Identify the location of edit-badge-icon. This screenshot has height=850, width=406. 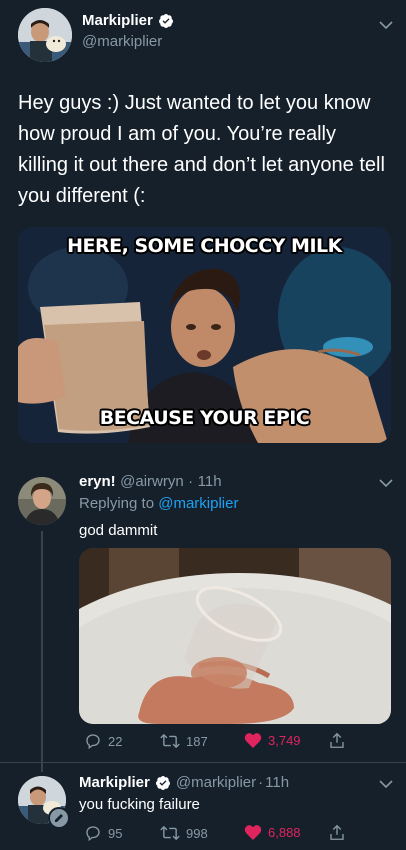
(59, 818).